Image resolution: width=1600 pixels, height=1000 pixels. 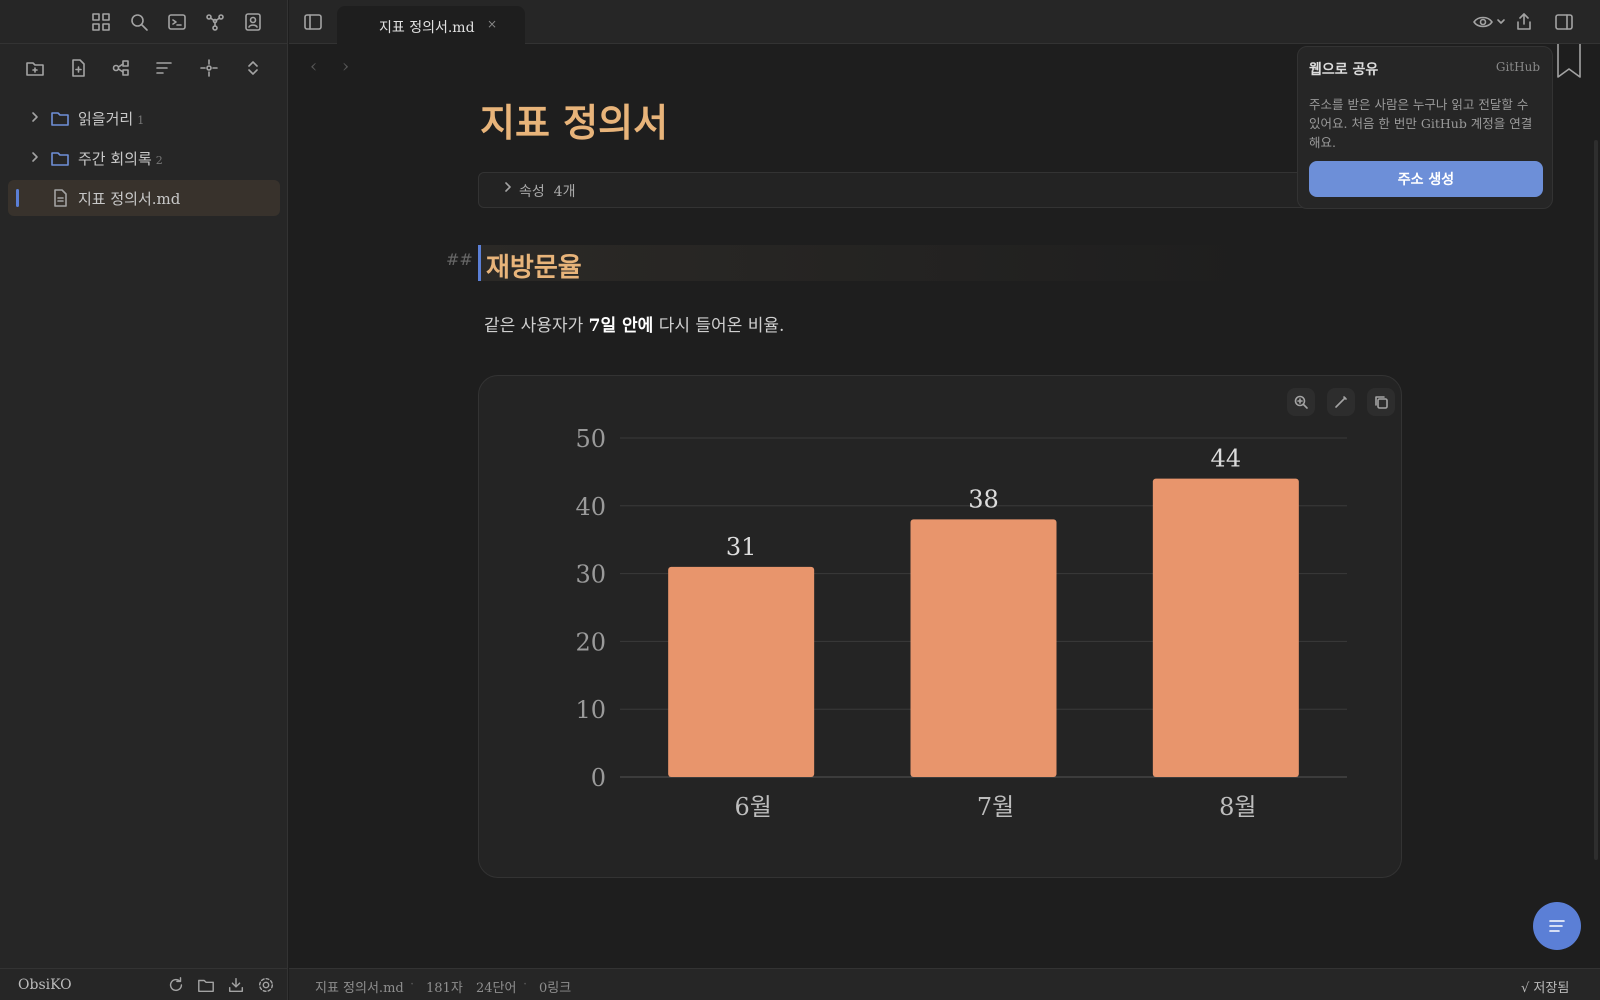 I want to click on status-word-count: 24단어, so click(x=496, y=988).